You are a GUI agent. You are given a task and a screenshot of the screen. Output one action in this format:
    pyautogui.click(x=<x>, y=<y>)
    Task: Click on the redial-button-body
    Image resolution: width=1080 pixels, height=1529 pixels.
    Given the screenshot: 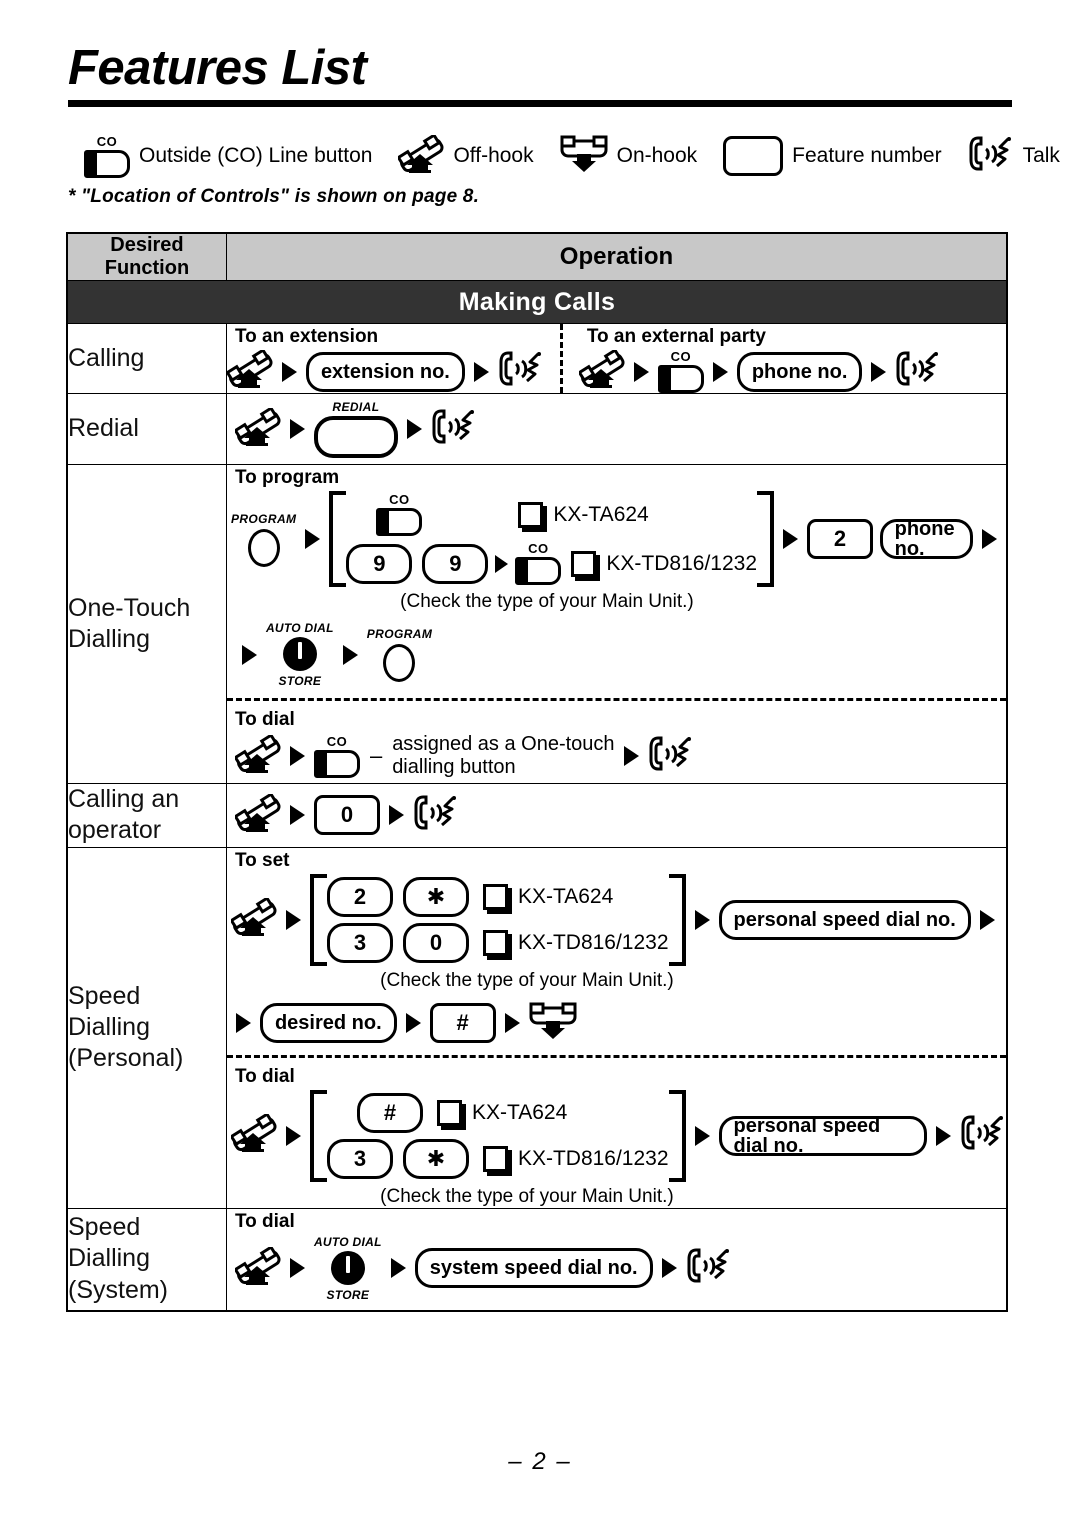 What is the action you would take?
    pyautogui.click(x=355, y=437)
    